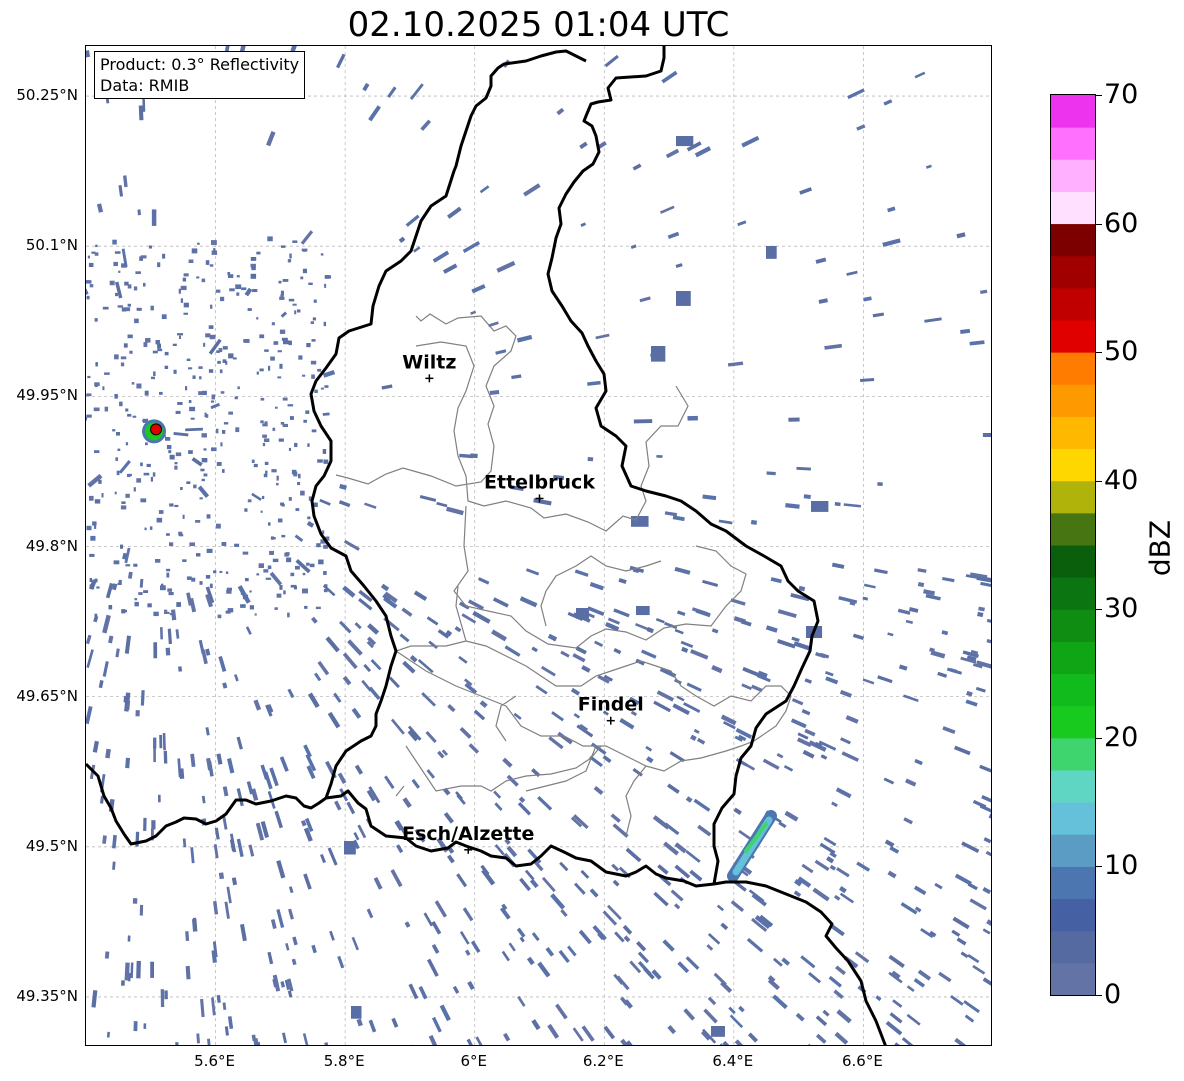 Image resolution: width=1184 pixels, height=1081 pixels. Describe the element at coordinates (1073, 545) in the screenshot. I see `colorbar` at that location.